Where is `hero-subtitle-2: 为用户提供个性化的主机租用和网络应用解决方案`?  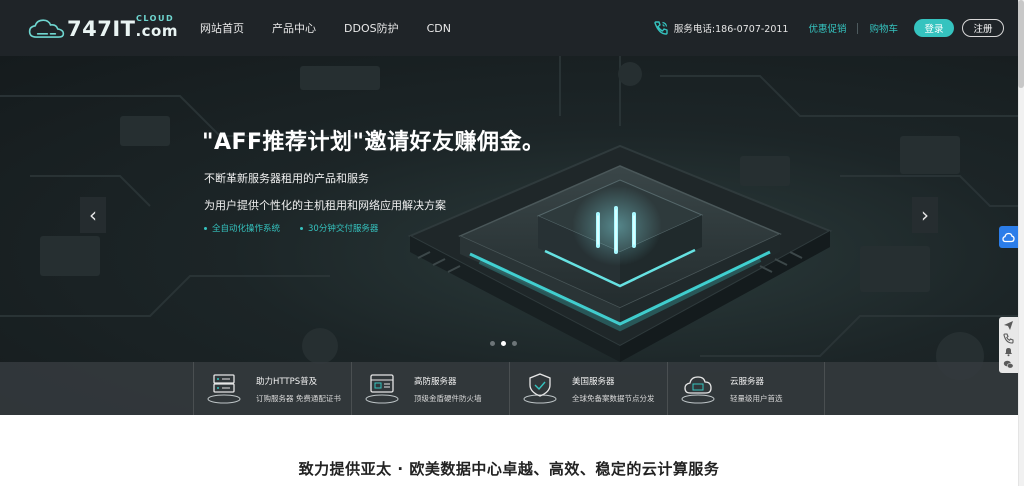
hero-subtitle-2: 为用户提供个性化的主机租用和网络应用解决方案 is located at coordinates (325, 205).